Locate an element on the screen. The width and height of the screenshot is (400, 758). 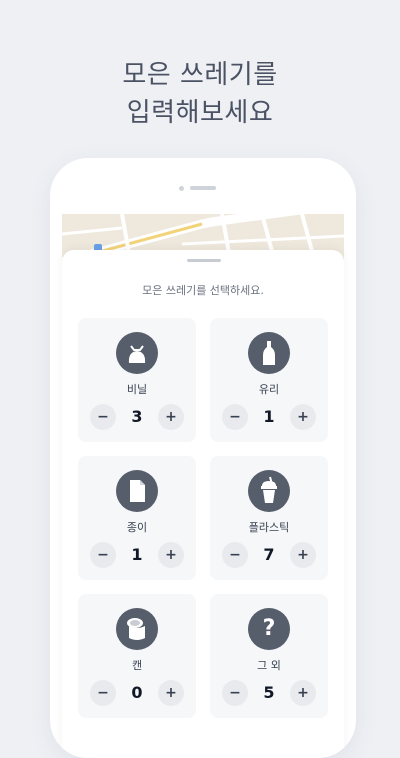
waste-count: 3 is located at coordinates (137, 416).